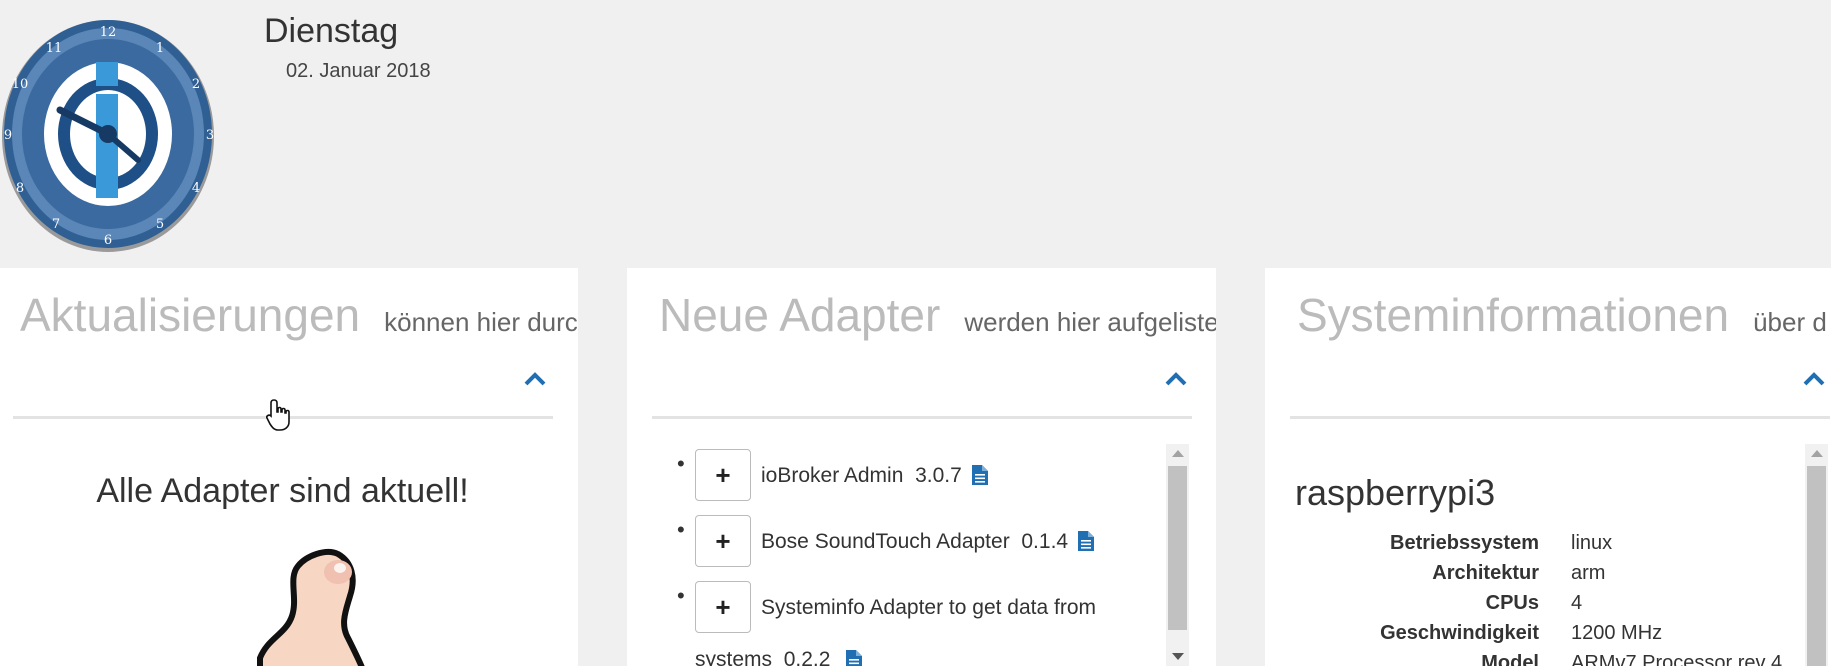 The width and height of the screenshot is (1831, 666). I want to click on adapter-item-first-line: • + Systeminfo Adapter to get data from, so click(931, 607).